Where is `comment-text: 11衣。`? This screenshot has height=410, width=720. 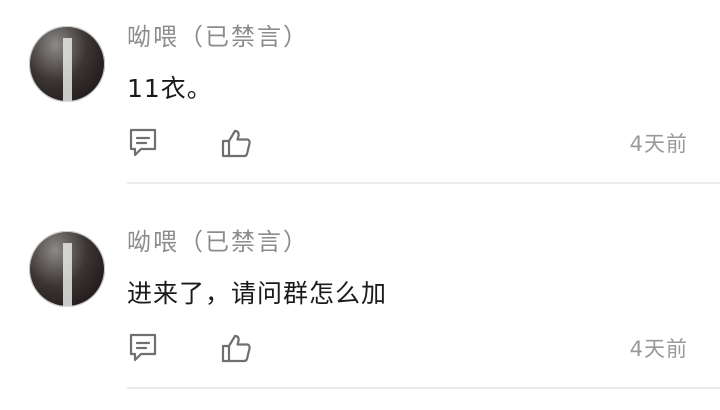 comment-text: 11衣。 is located at coordinates (170, 88).